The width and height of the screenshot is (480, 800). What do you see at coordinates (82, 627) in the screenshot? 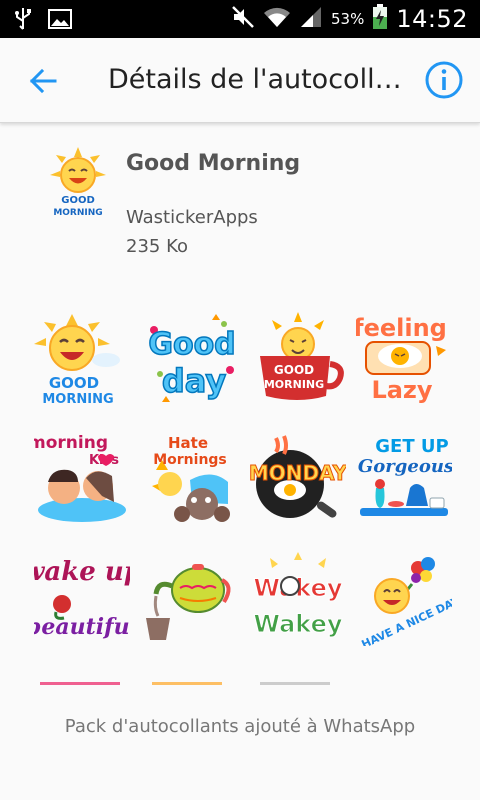
I see `sticker-text: beautiful` at bounding box center [82, 627].